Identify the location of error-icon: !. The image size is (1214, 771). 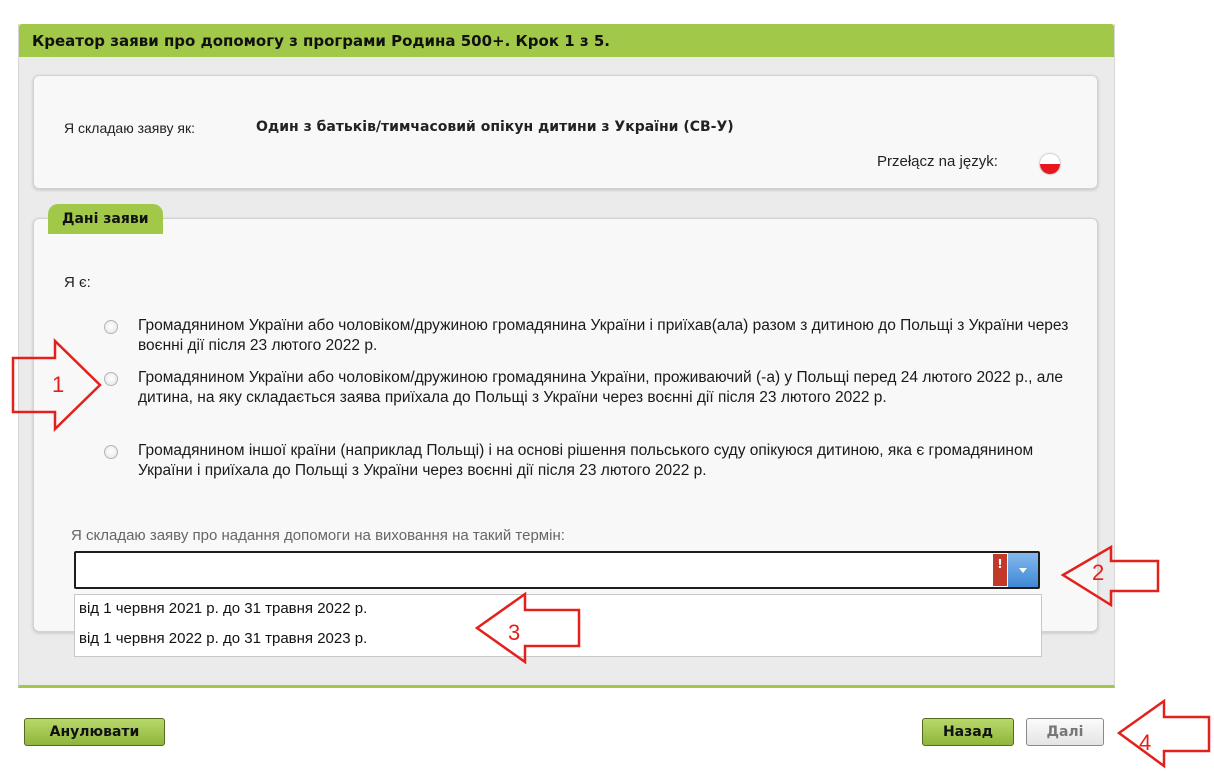
(1000, 570).